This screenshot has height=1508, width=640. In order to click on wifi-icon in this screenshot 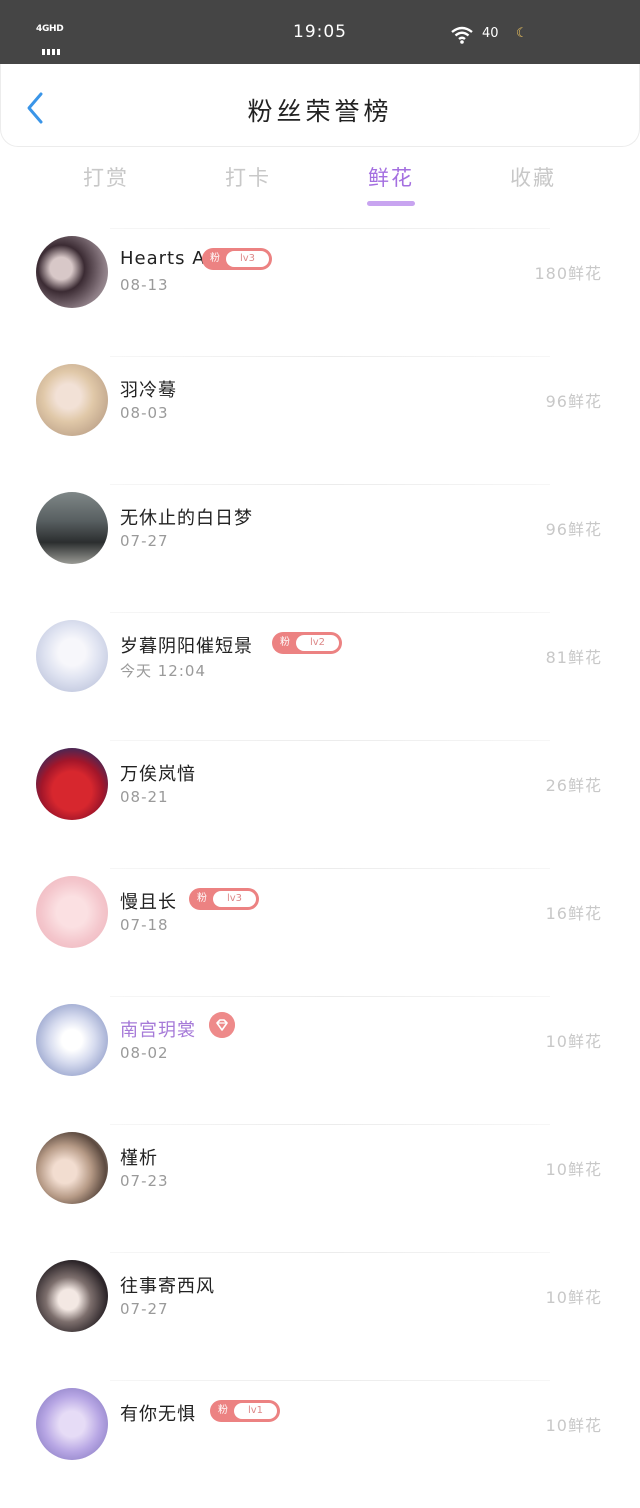, I will do `click(462, 35)`.